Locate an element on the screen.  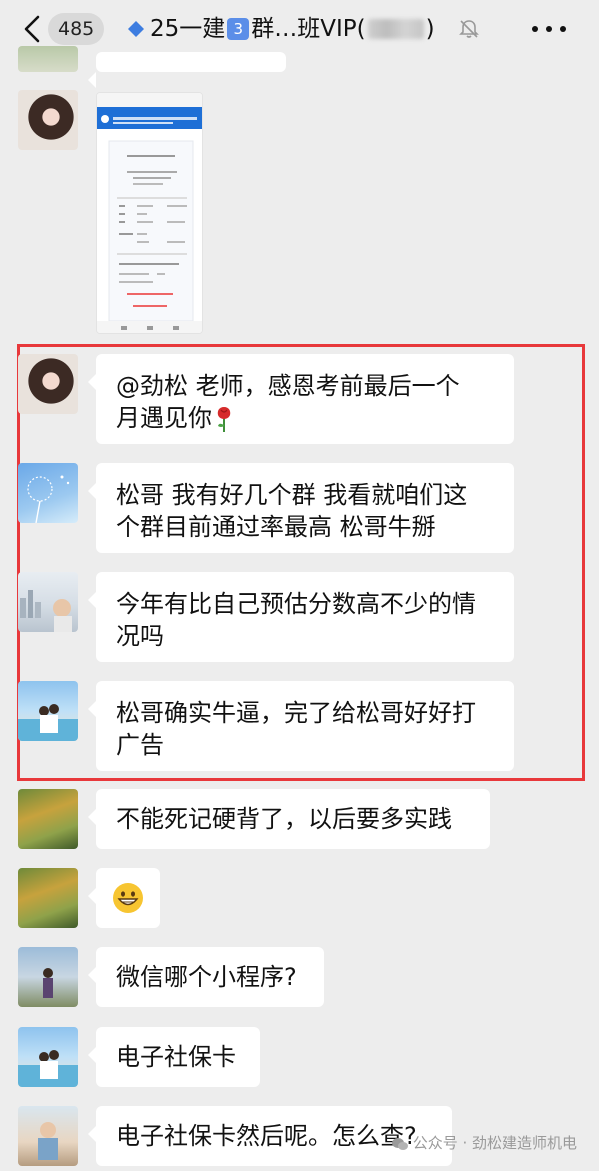
message-bubble: 今年有比自己预估分数高不少的情 况吗 is located at coordinates (301, 617).